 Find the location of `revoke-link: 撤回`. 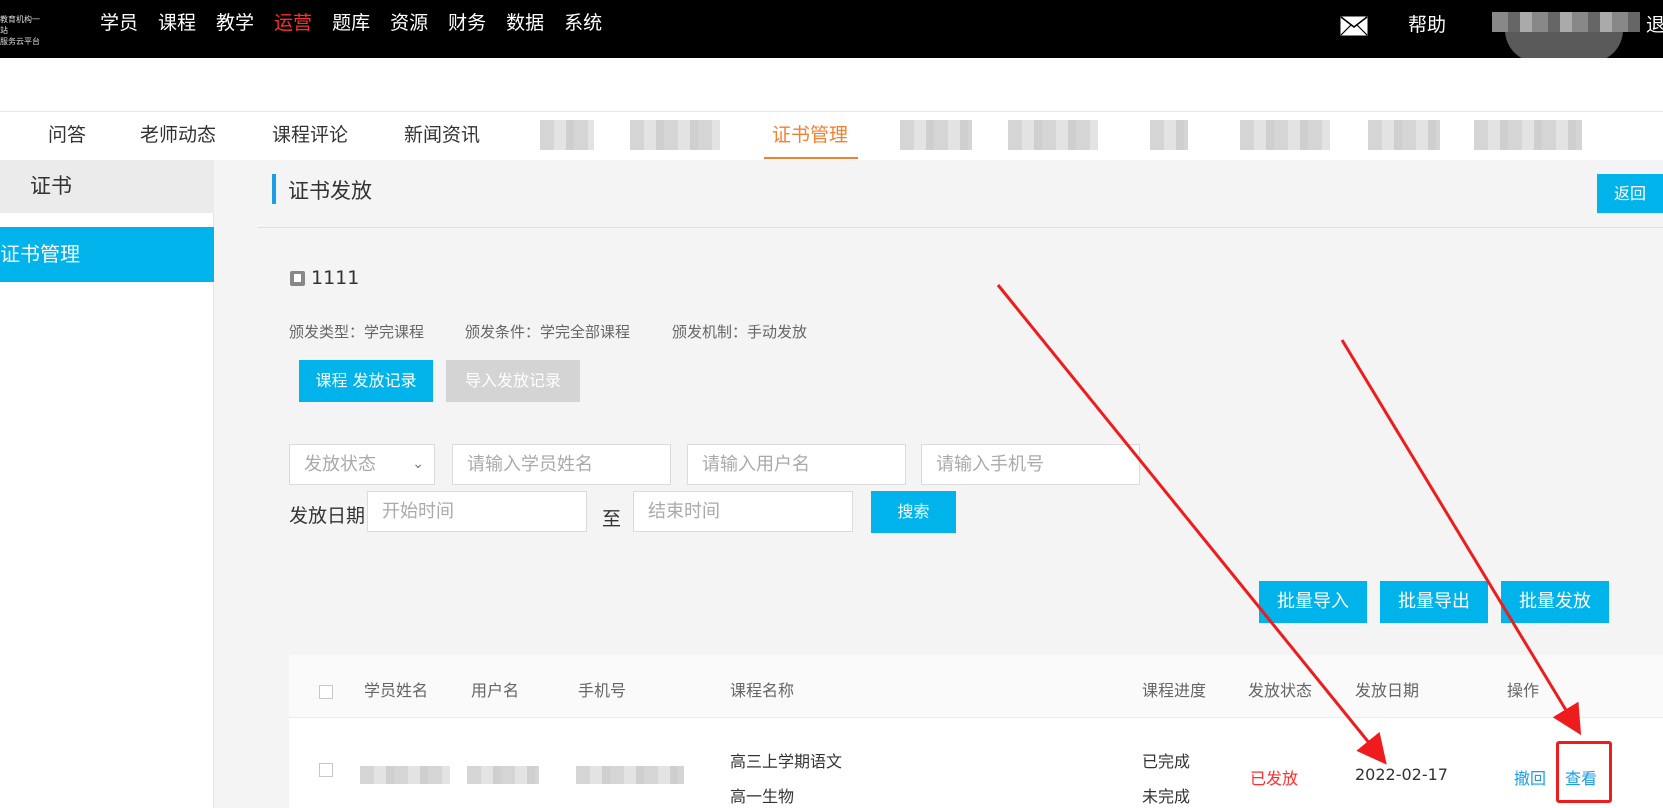

revoke-link: 撤回 is located at coordinates (1530, 777).